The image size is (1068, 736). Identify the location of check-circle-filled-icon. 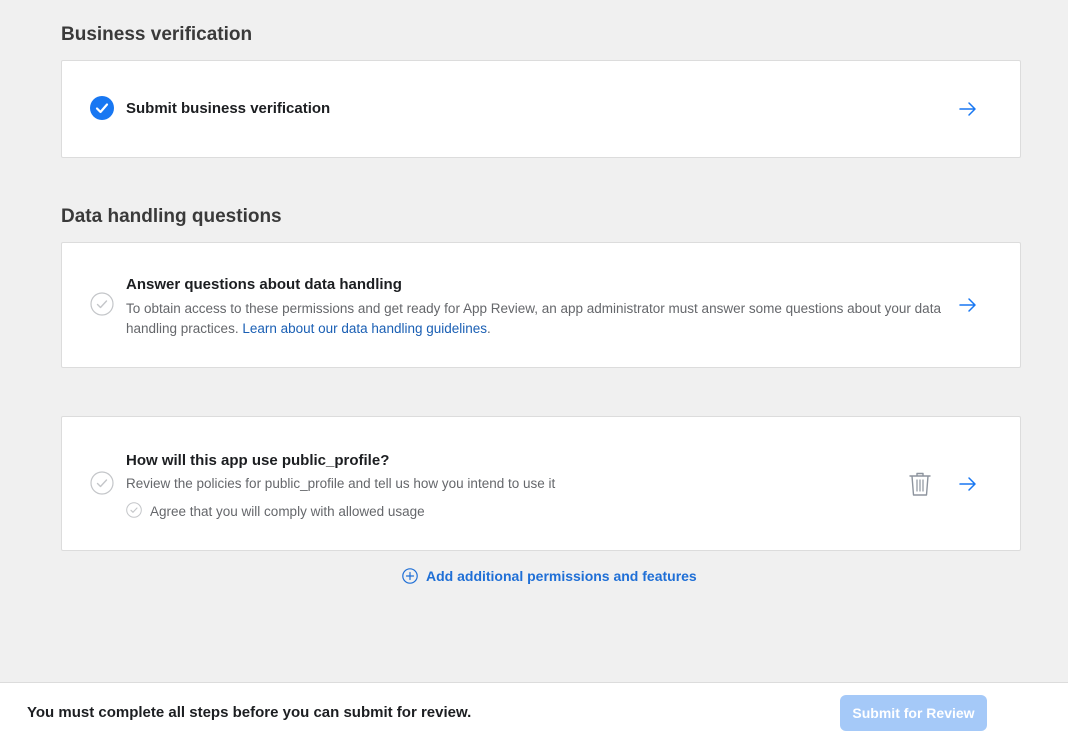
(102, 108).